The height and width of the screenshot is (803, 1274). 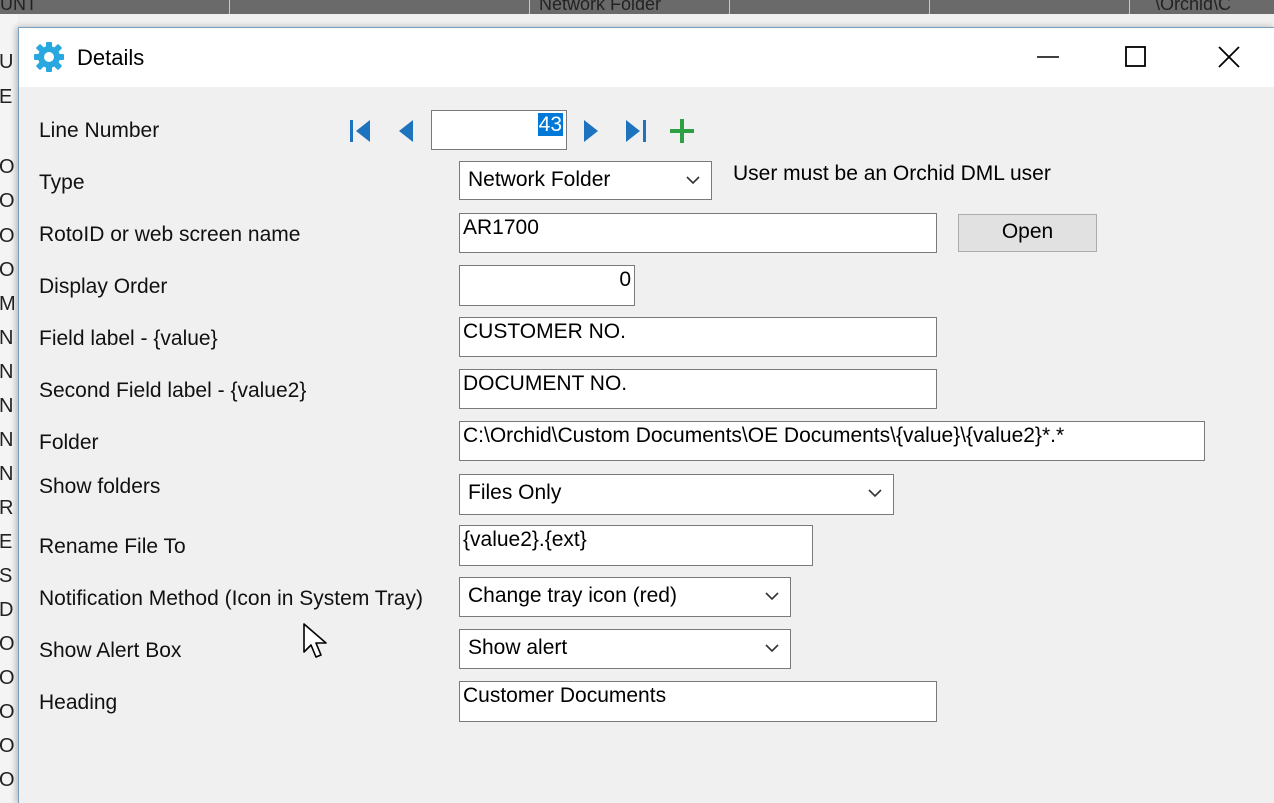 What do you see at coordinates (698, 337) in the screenshot?
I see `field-label-input: CUSTOMER NO.` at bounding box center [698, 337].